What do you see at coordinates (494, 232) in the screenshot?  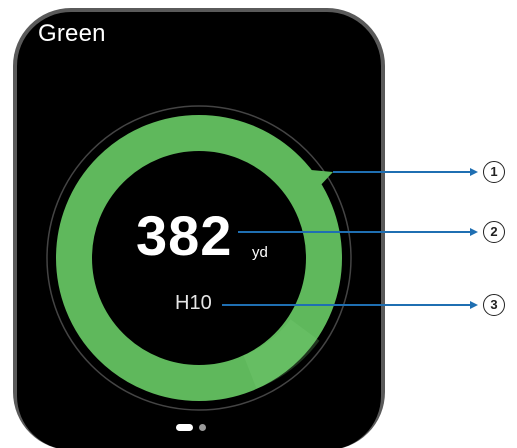 I see `callout-number-2: 2` at bounding box center [494, 232].